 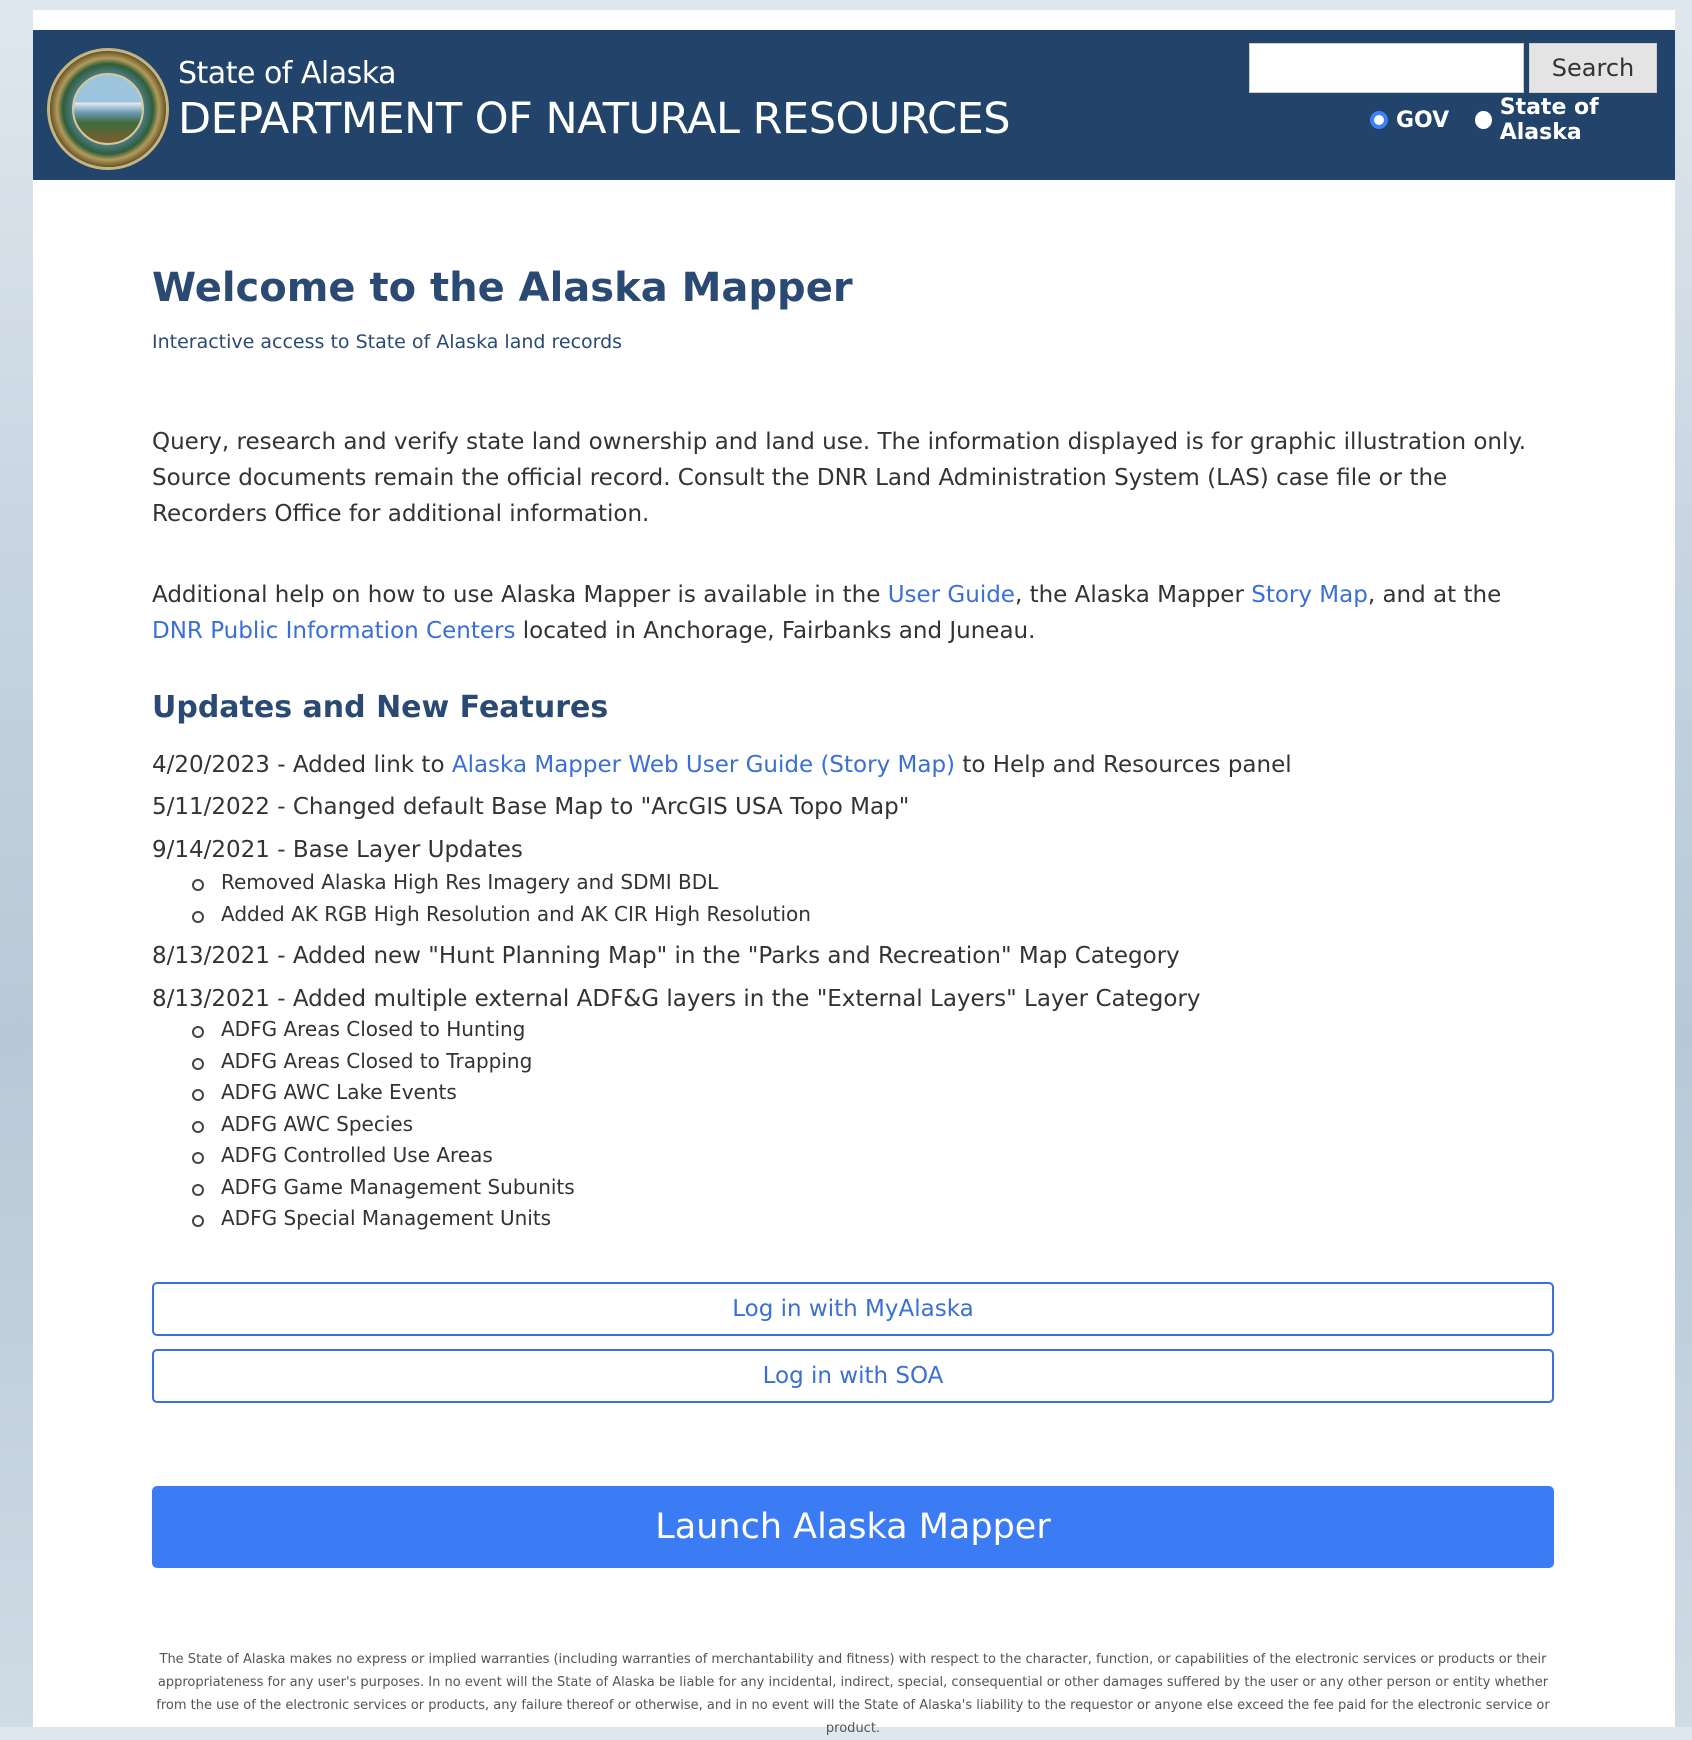 I want to click on radio-gov: GOV, so click(x=1409, y=120).